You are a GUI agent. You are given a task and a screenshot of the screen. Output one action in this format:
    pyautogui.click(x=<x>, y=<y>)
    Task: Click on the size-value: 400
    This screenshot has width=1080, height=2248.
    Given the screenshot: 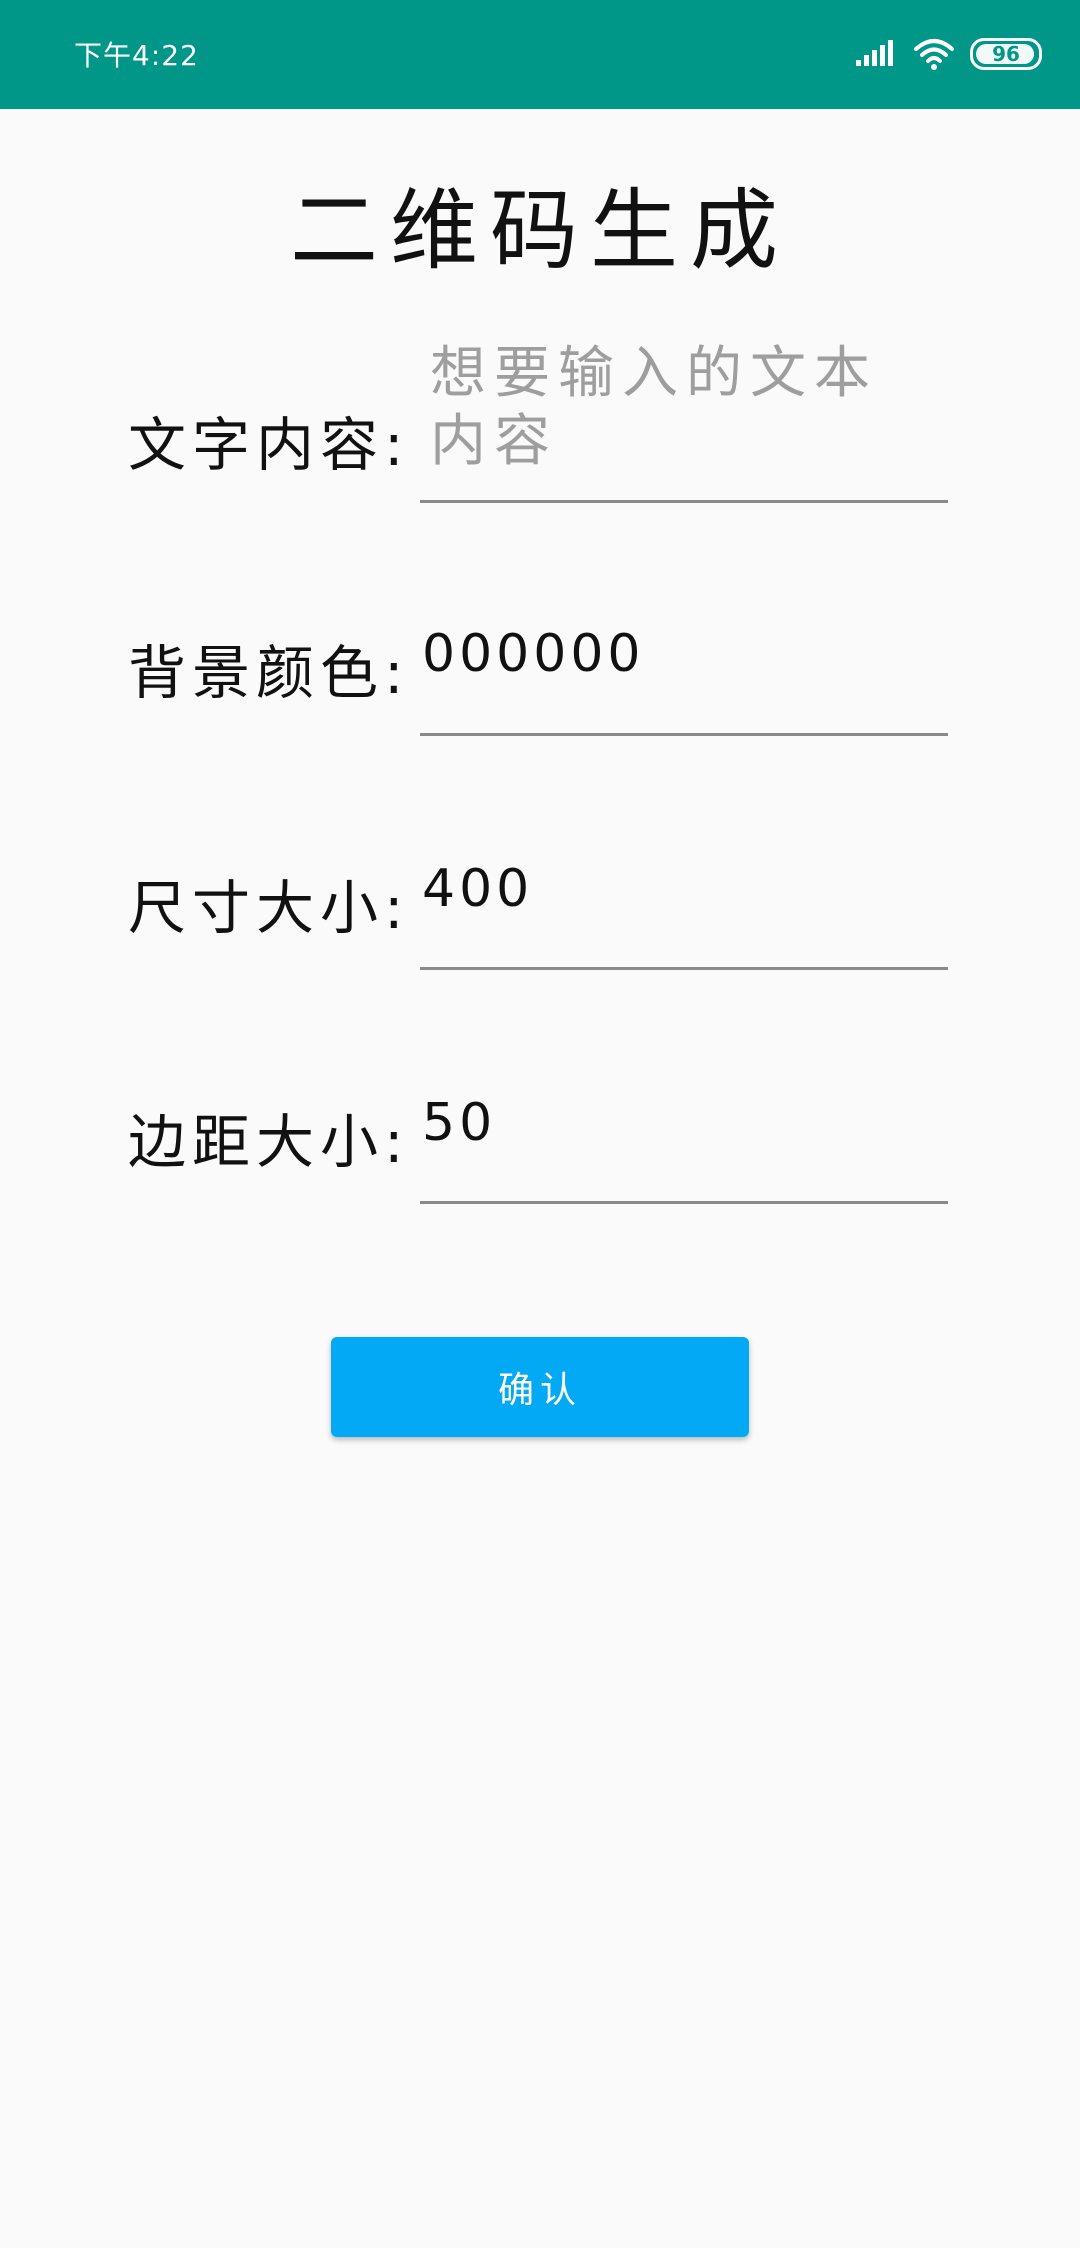 What is the action you would take?
    pyautogui.click(x=478, y=889)
    